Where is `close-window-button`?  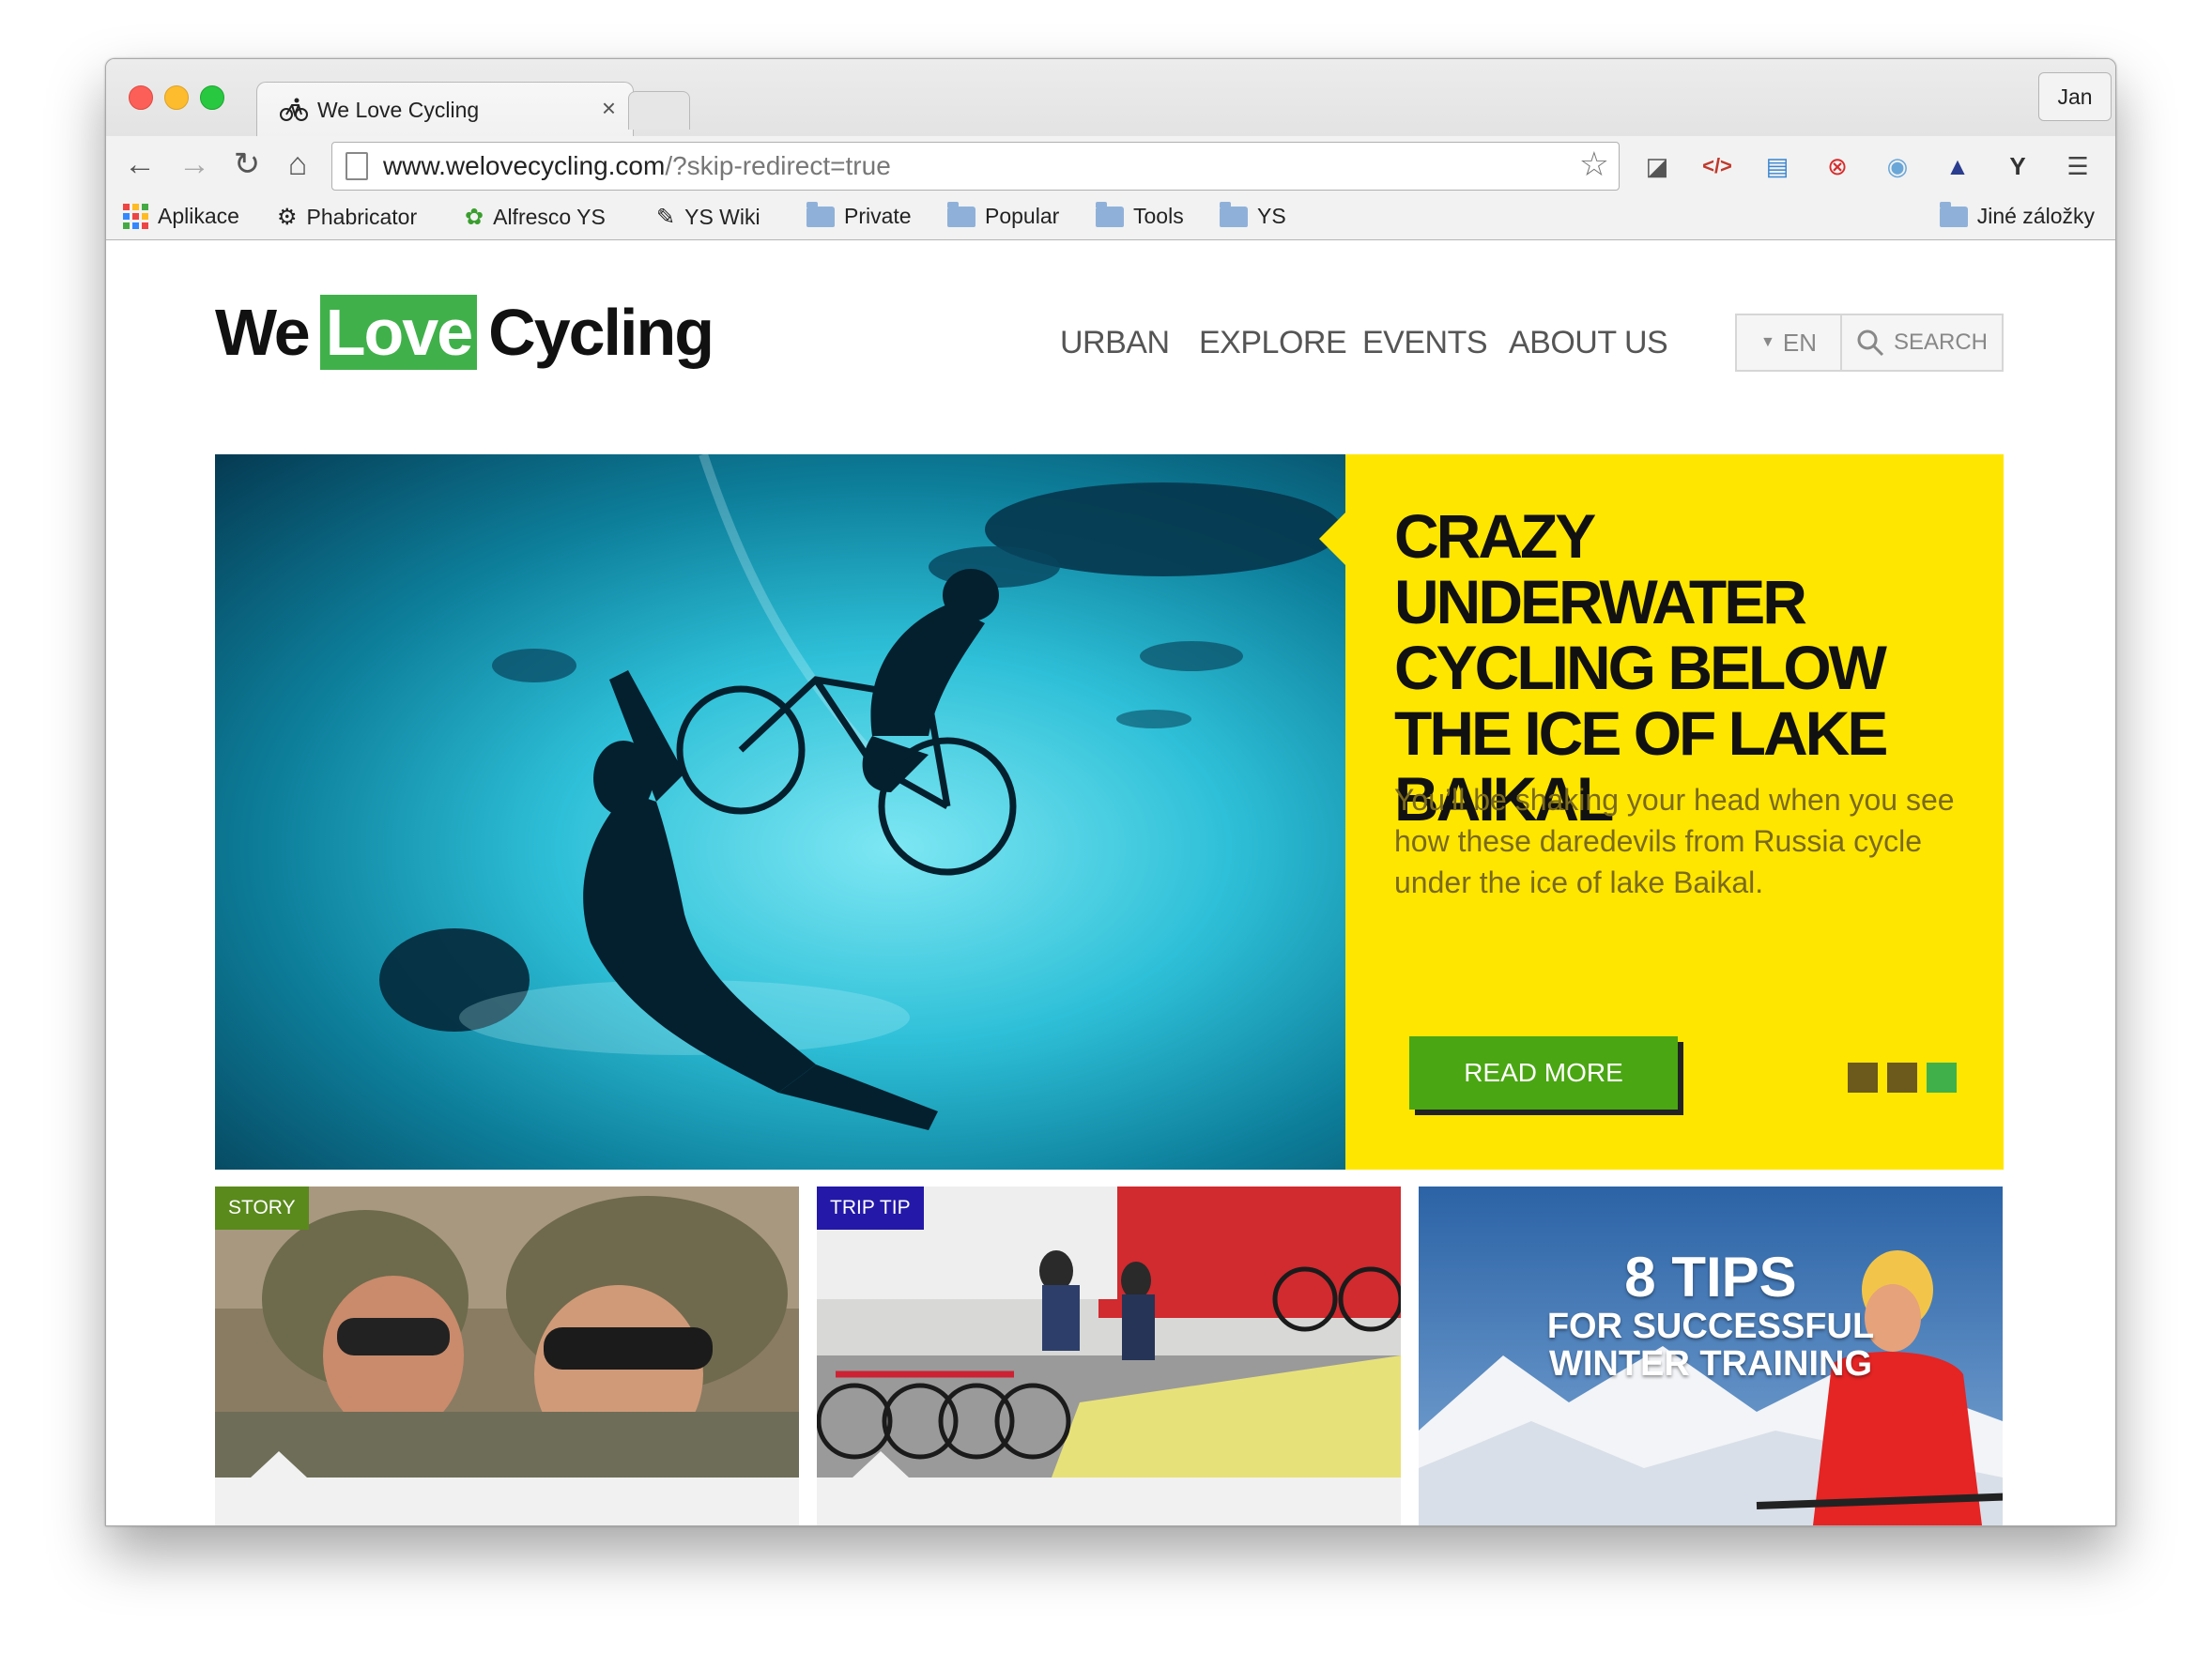 close-window-button is located at coordinates (141, 97).